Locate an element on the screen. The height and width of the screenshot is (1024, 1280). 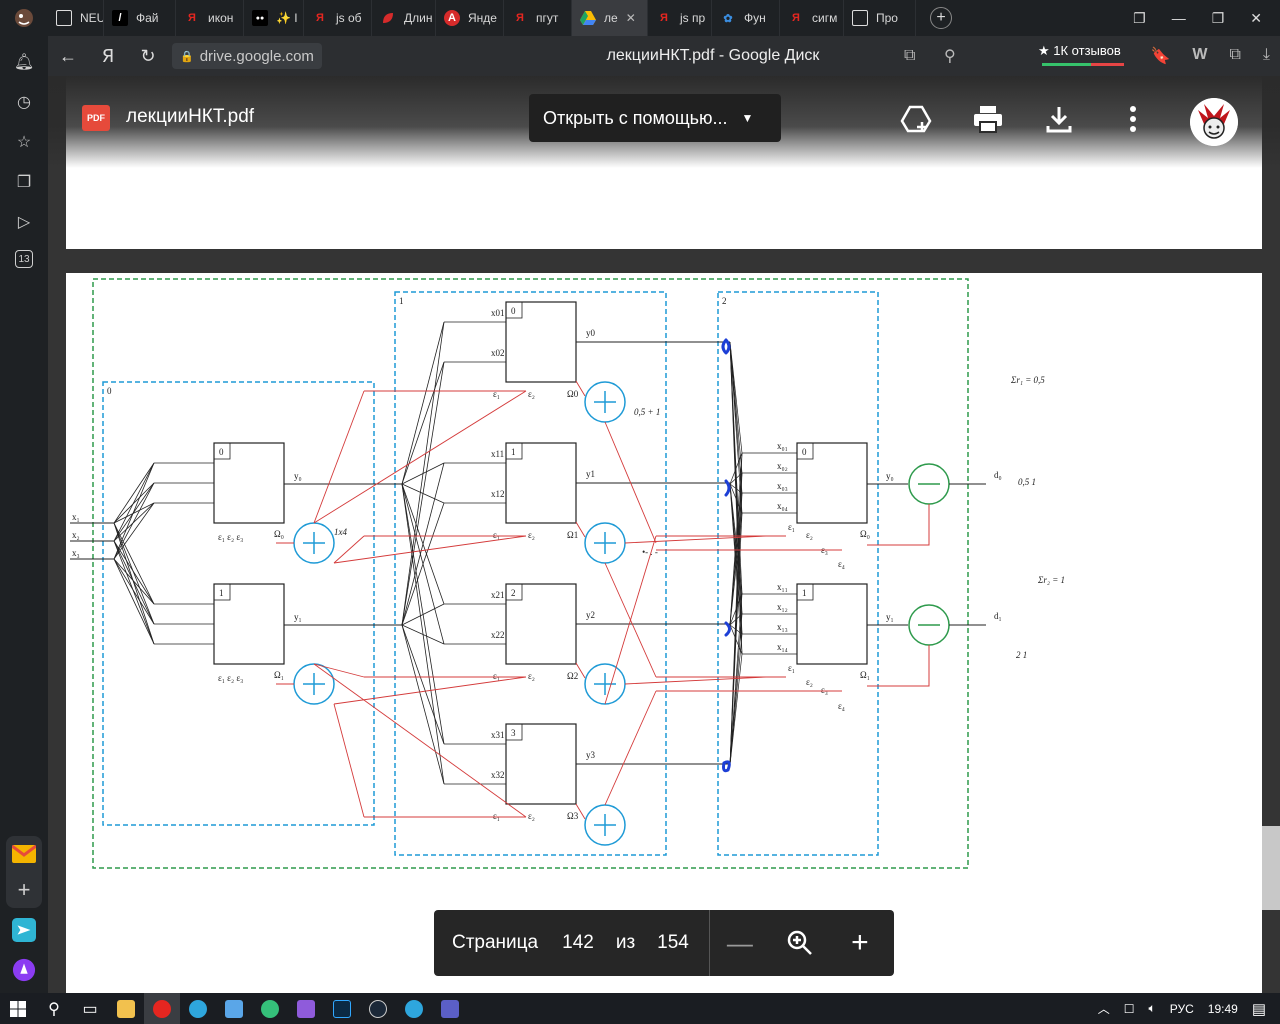
tray-expand-icon: ︿ is located at coordinates (1104, 1008).